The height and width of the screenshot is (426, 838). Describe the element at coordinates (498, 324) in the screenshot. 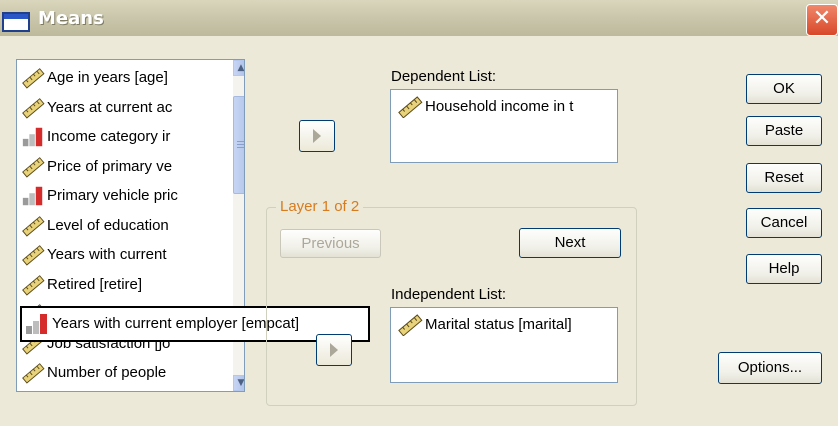

I see `independent-item-label: Marital status [marital]` at that location.